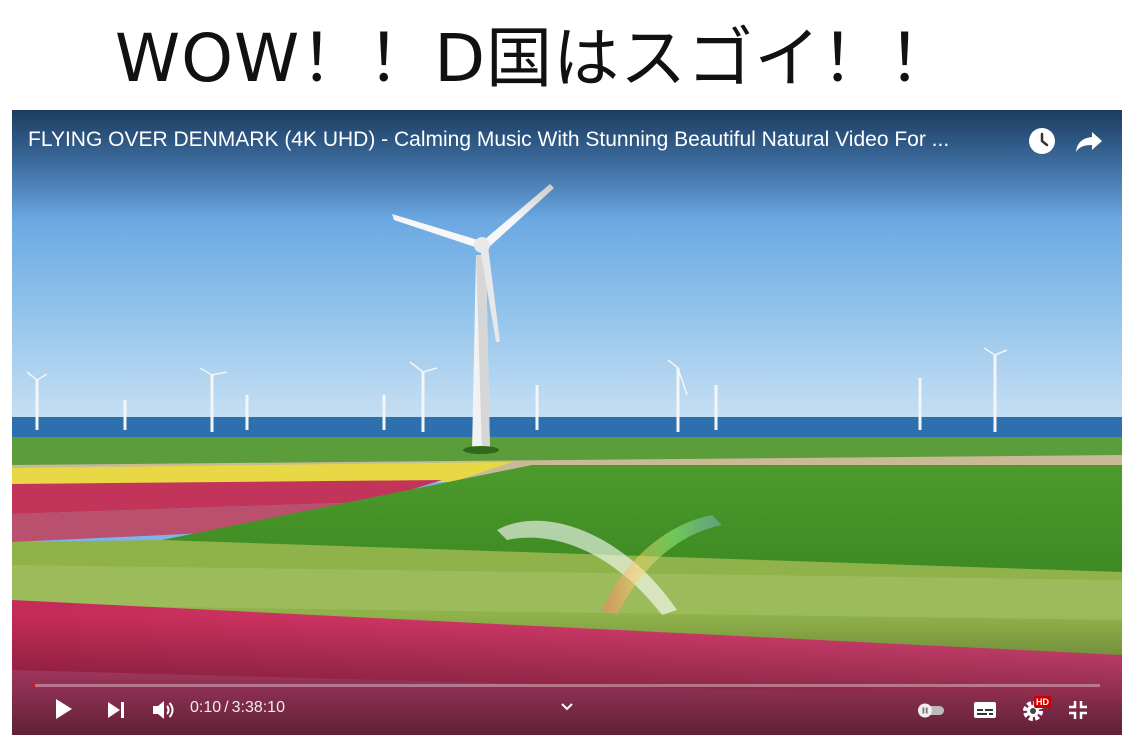  I want to click on share-arrow-icon, so click(1089, 141).